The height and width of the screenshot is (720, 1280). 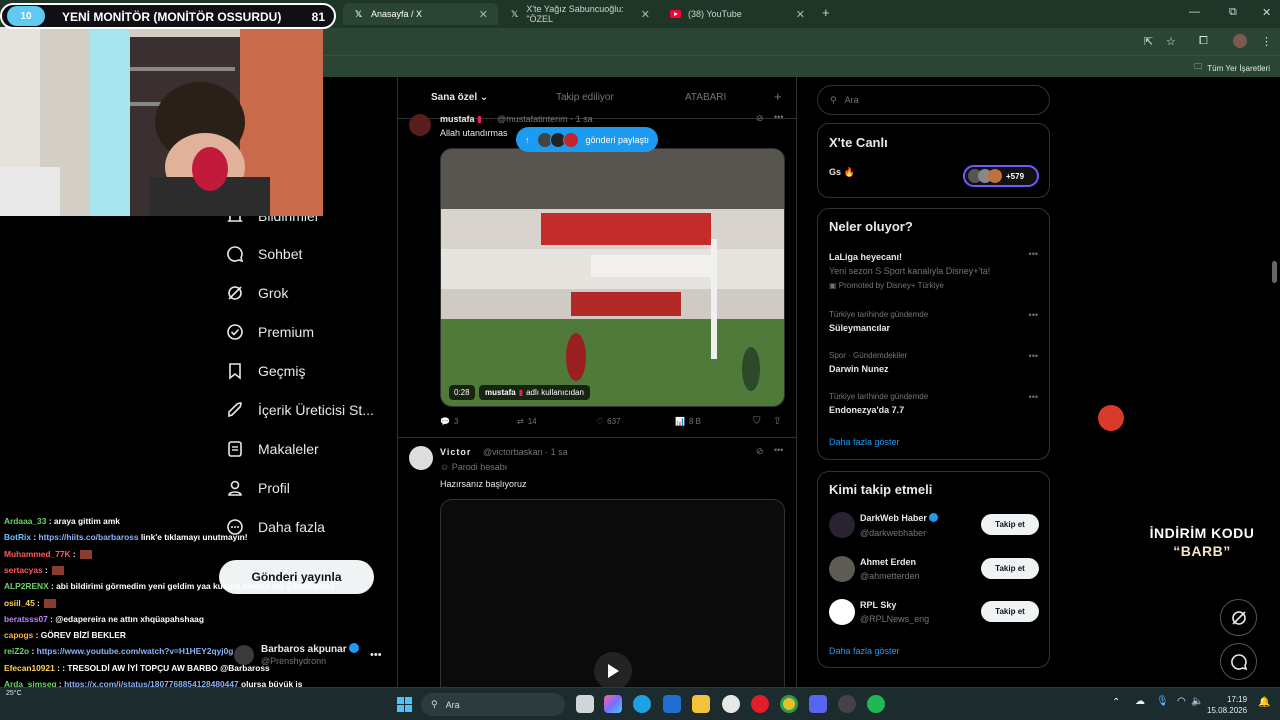 I want to click on promo-code-text: “BARB”, so click(x=1202, y=551).